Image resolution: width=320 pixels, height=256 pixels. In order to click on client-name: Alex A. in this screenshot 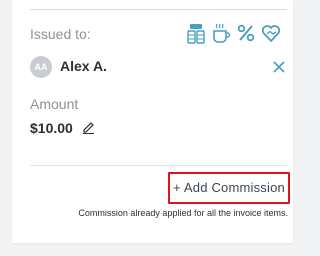, I will do `click(83, 66)`.